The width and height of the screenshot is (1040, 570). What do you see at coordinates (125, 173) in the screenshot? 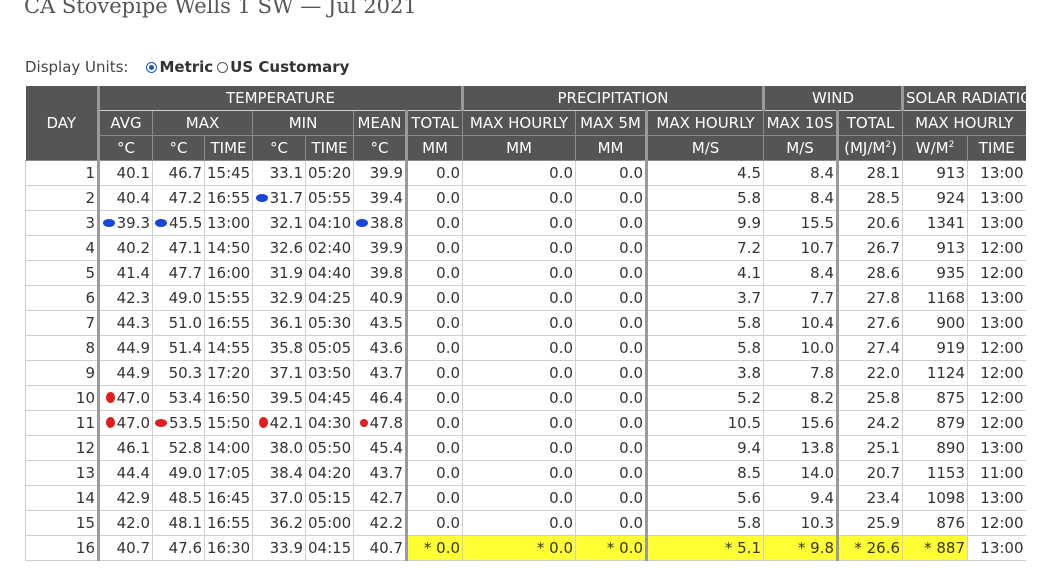
I see `cell-avg: 40.1` at bounding box center [125, 173].